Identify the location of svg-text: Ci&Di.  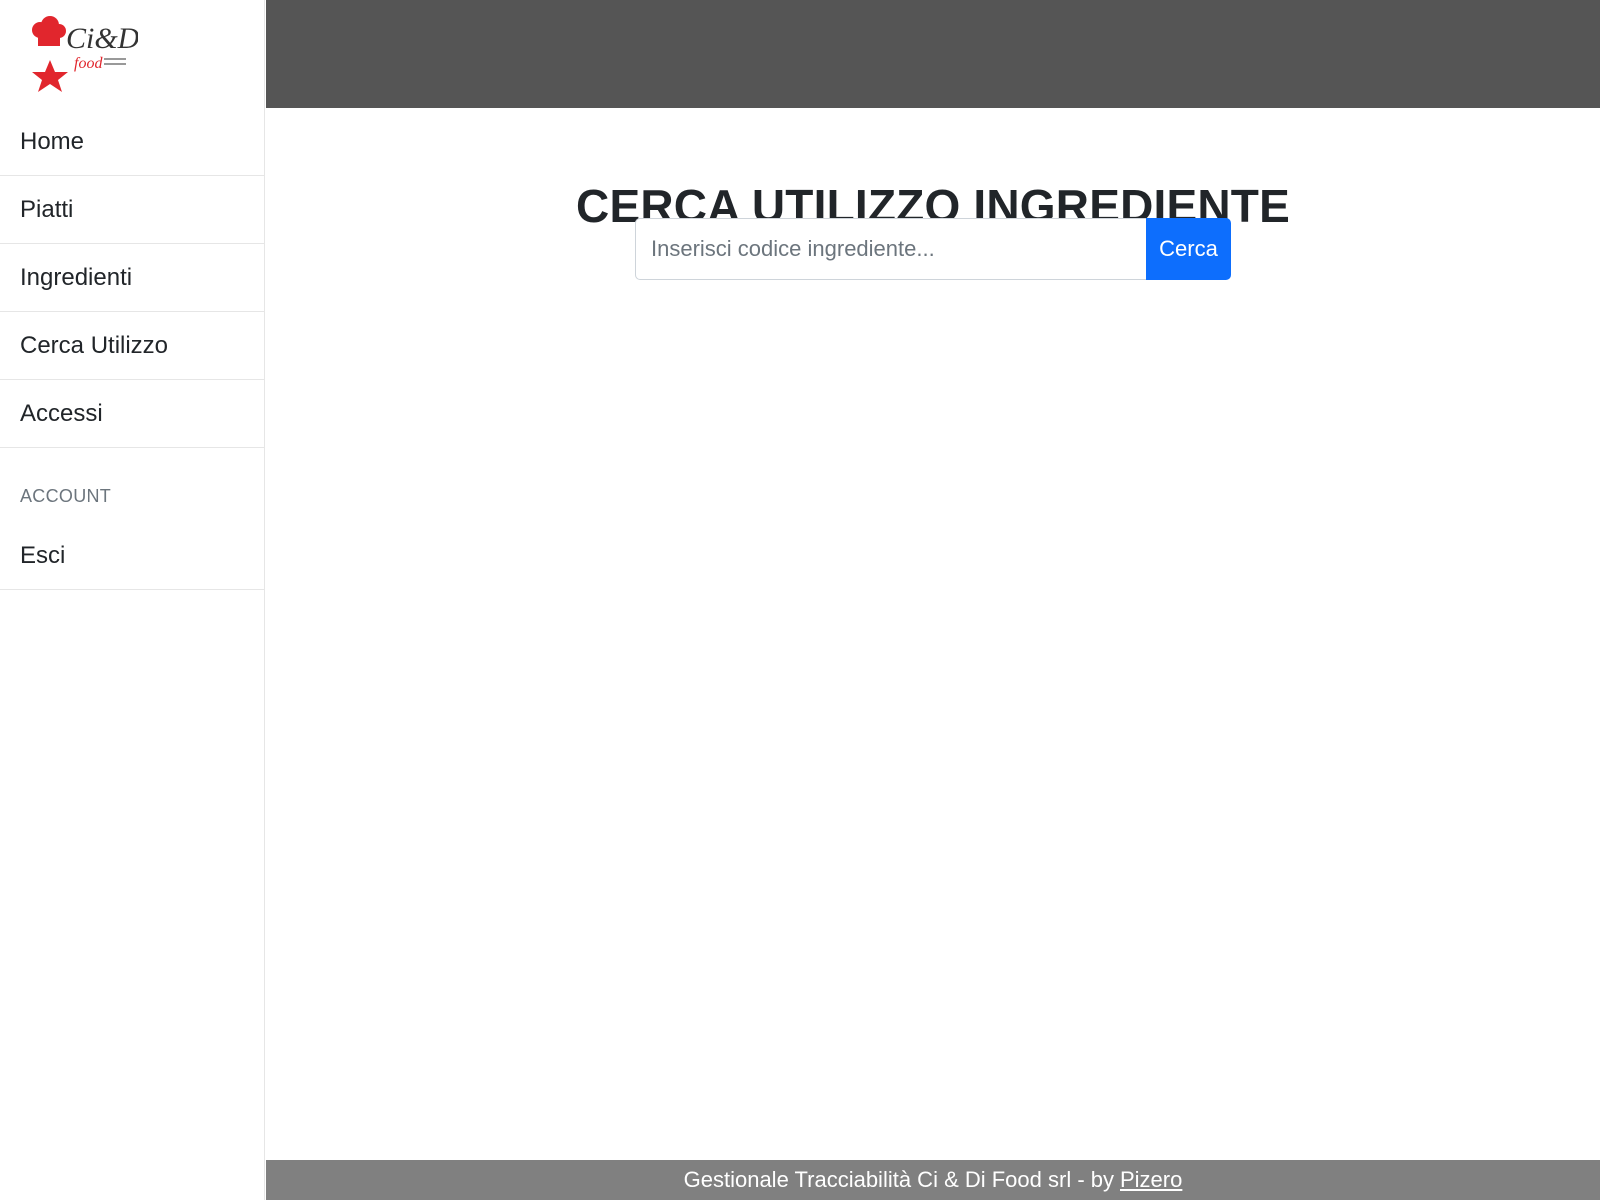
(102, 38).